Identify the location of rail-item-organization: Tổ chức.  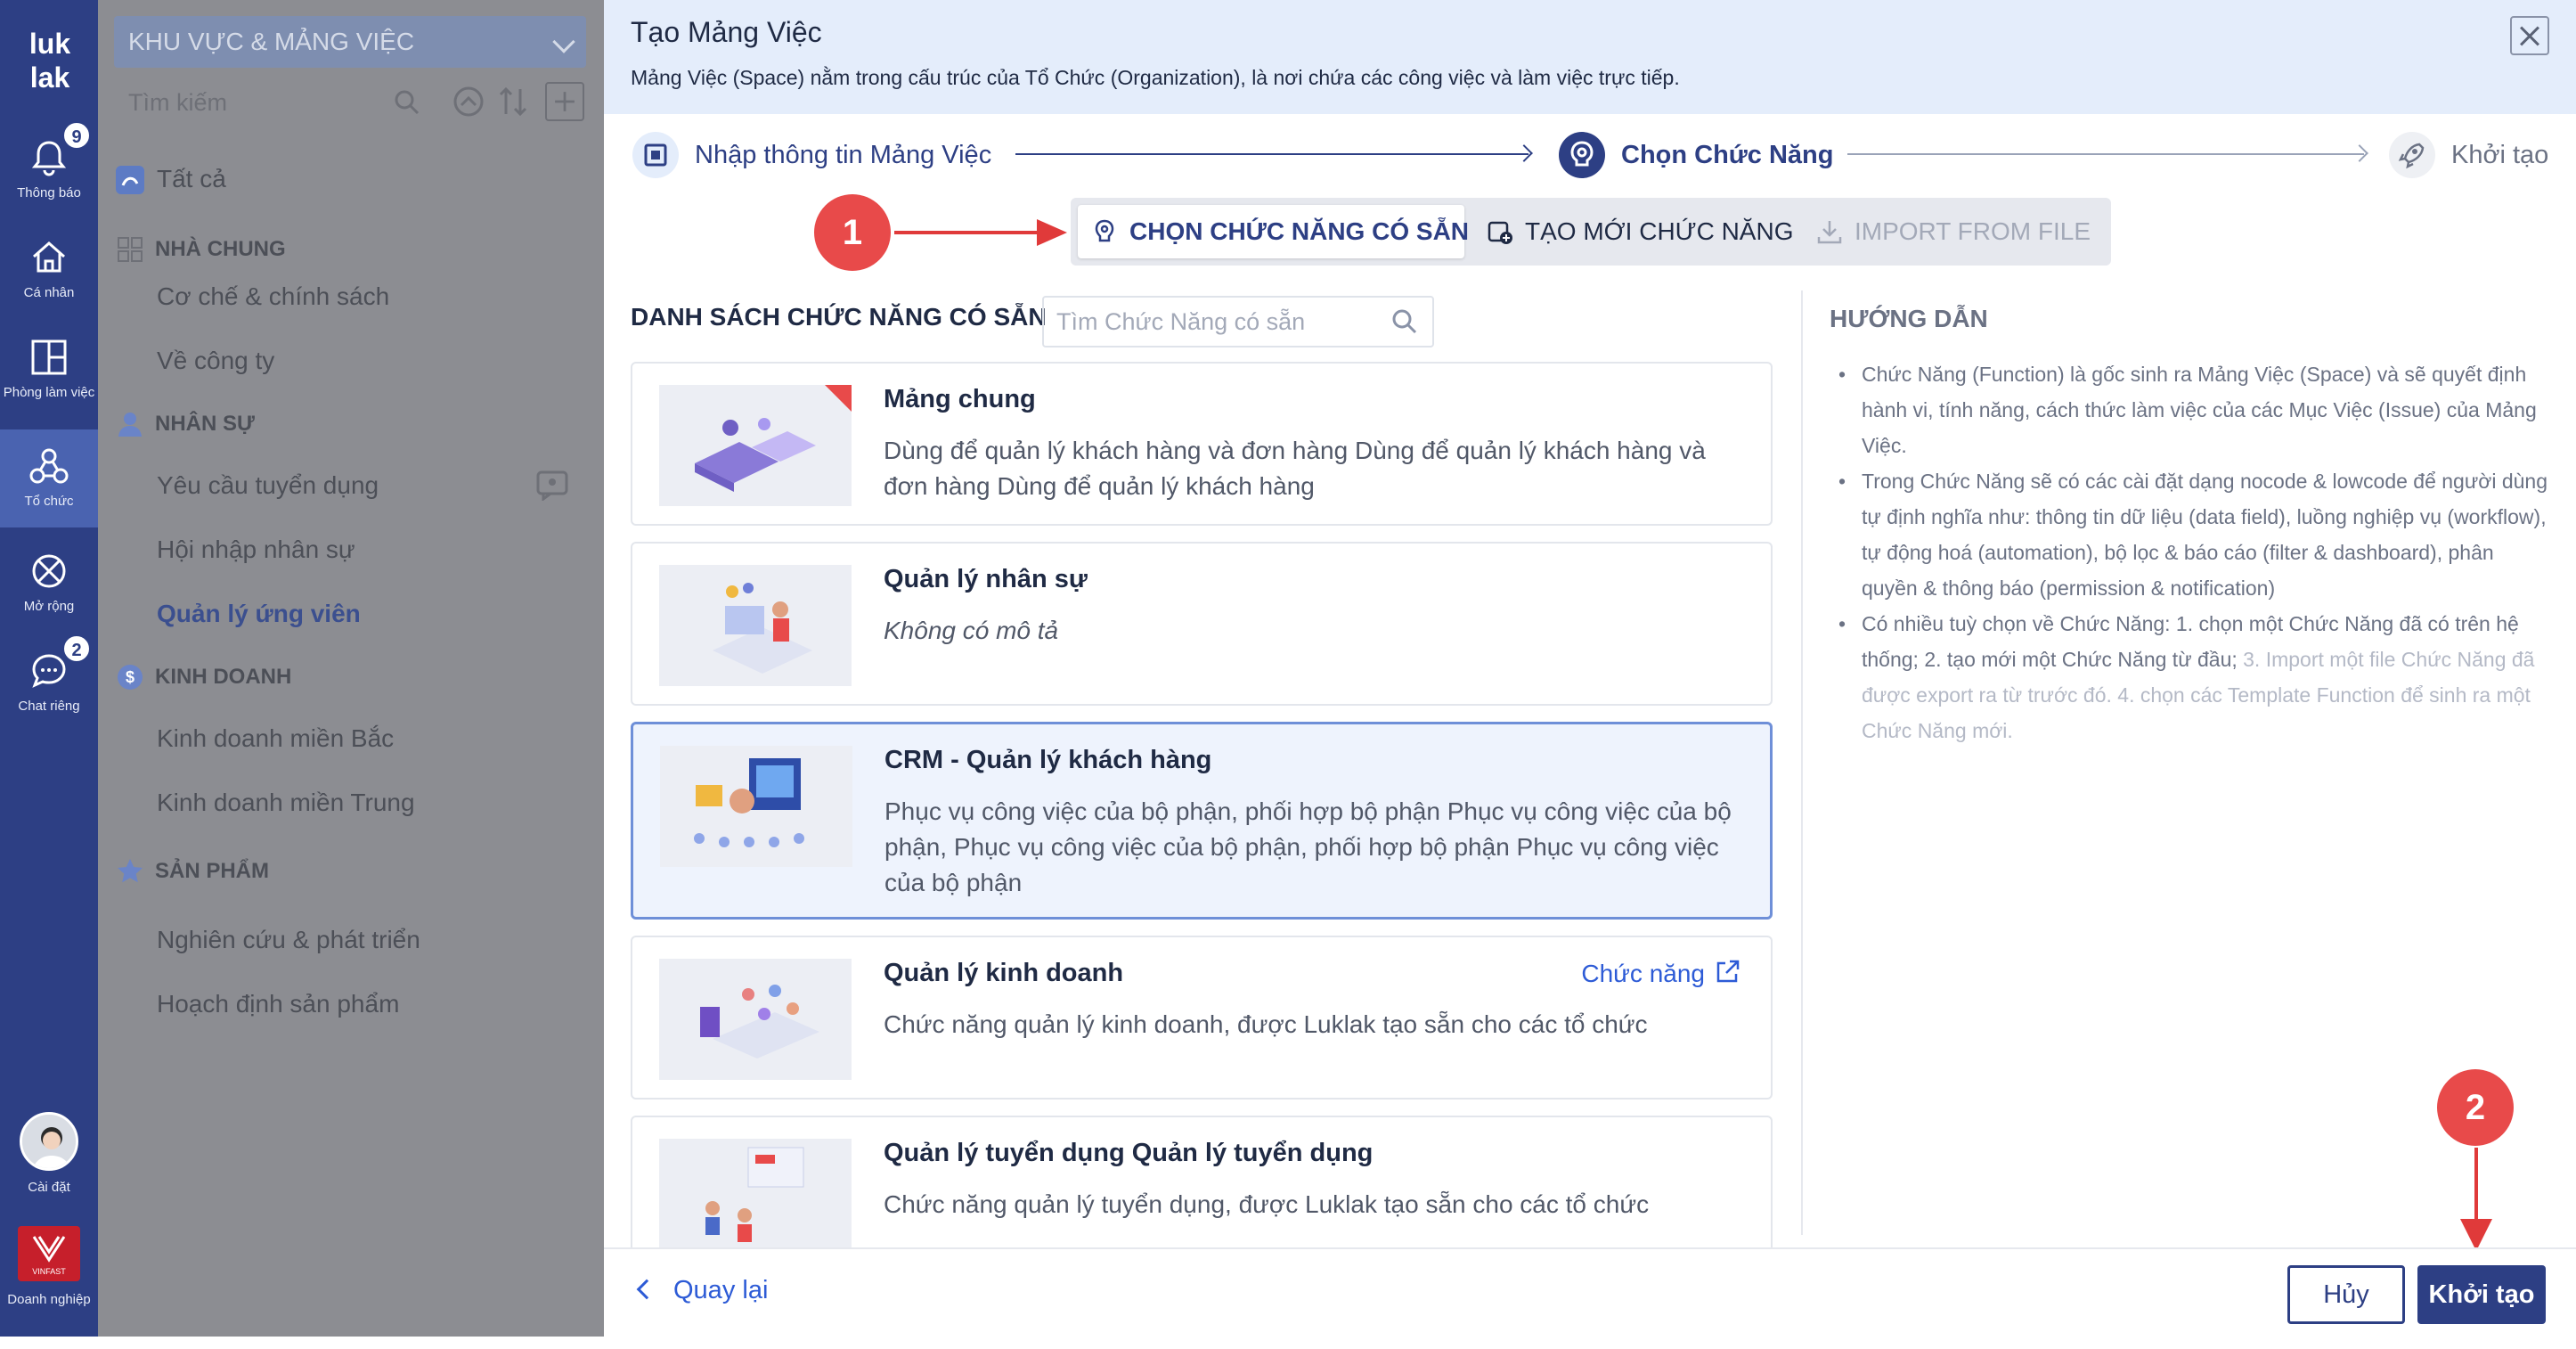
(49, 478).